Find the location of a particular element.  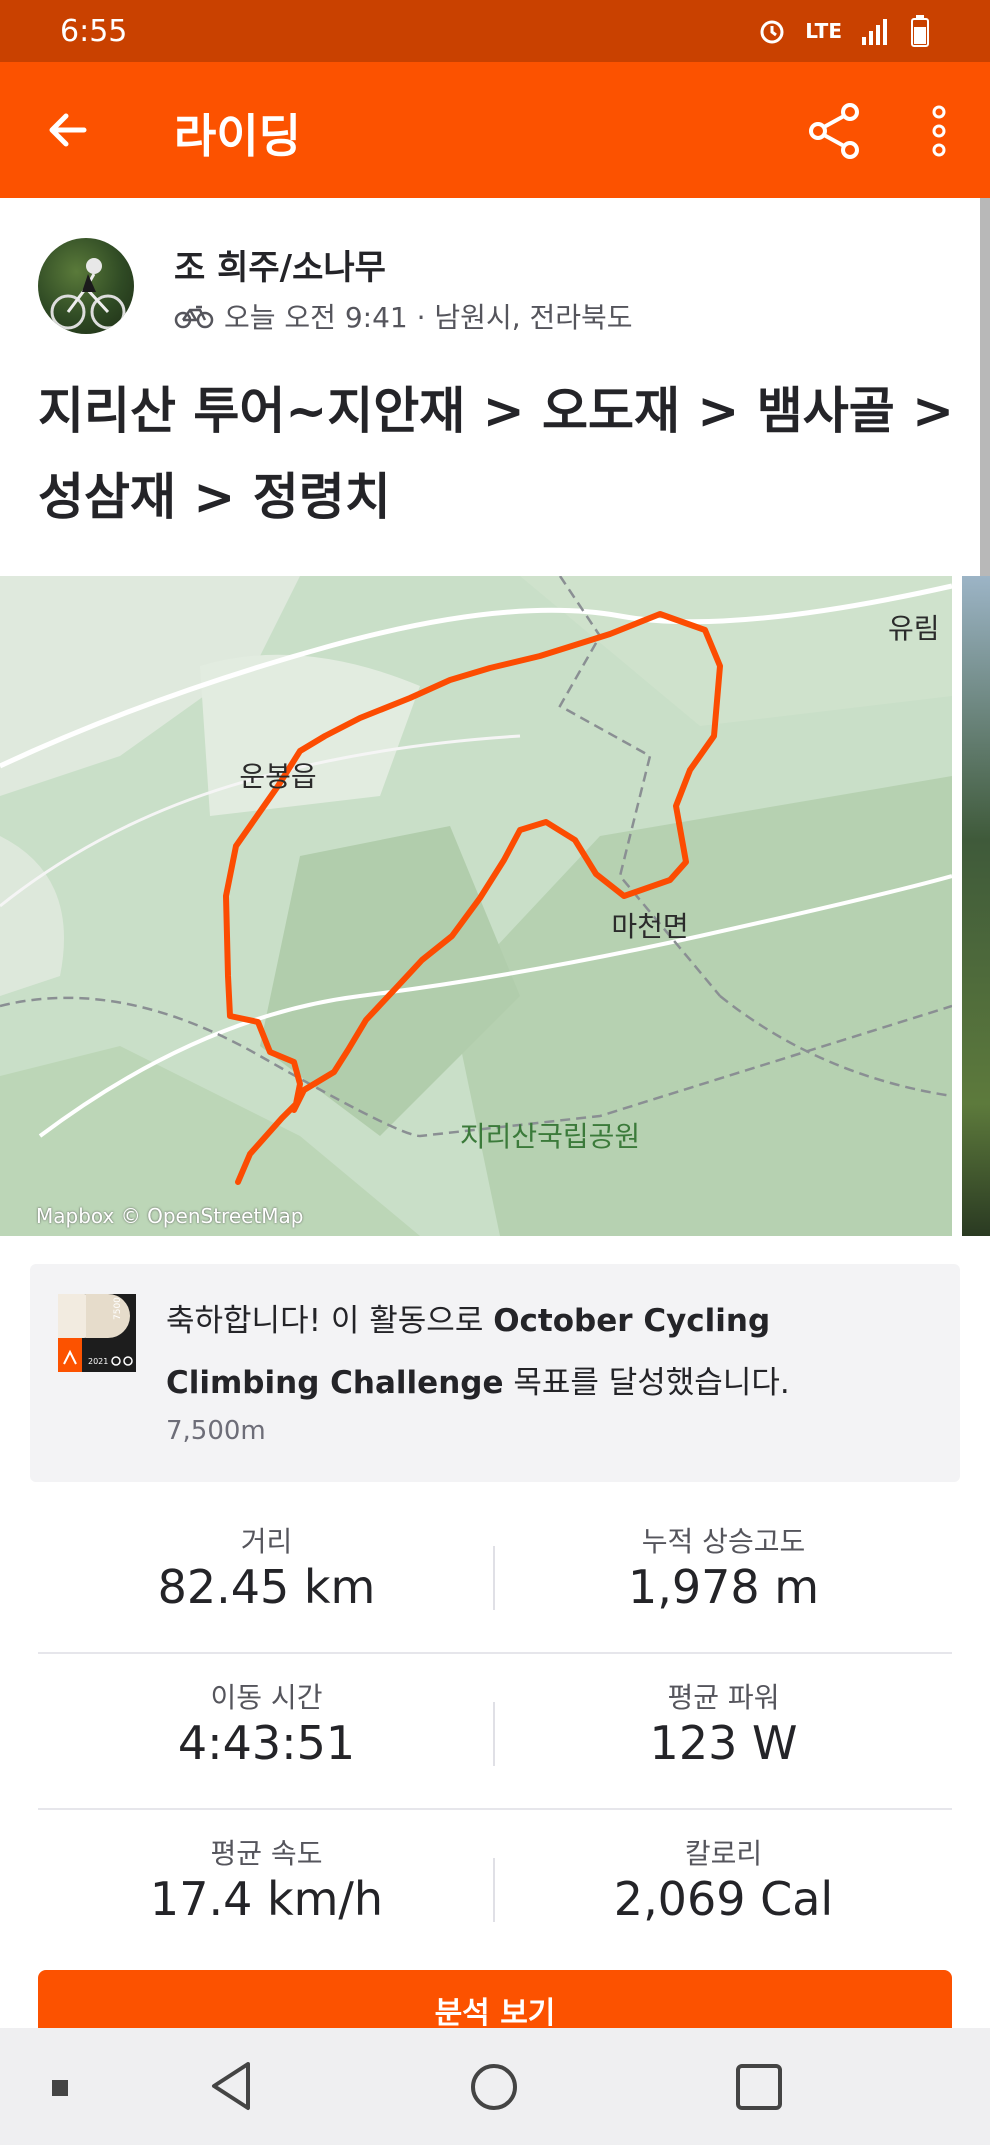

system-nav-bar is located at coordinates (495, 2086).